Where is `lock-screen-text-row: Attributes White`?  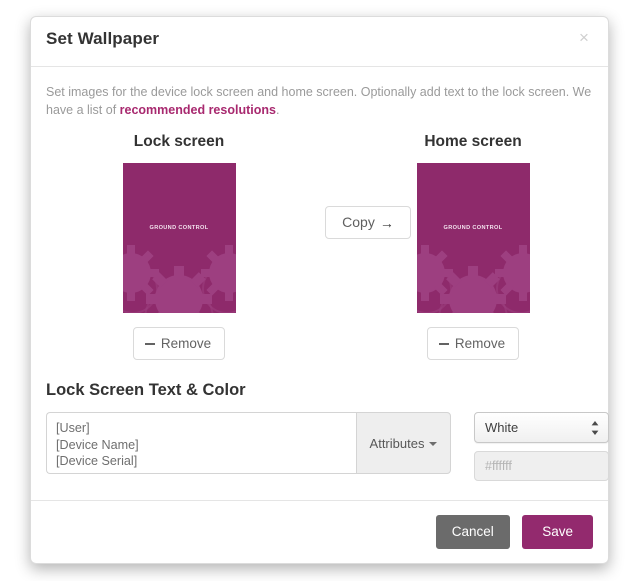
lock-screen-text-row: Attributes White is located at coordinates (327, 446).